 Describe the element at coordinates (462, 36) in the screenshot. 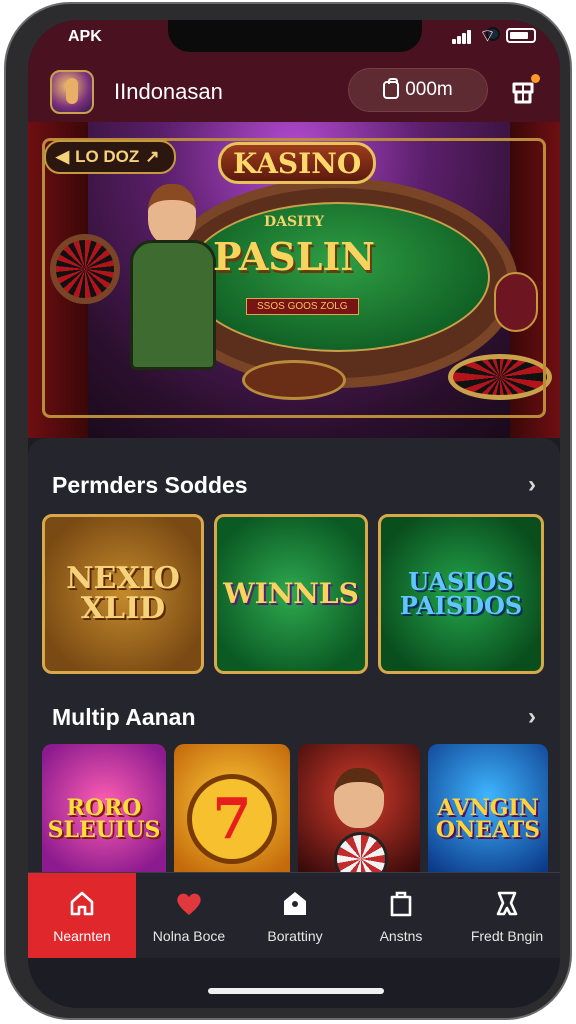

I see `signal-icon` at that location.